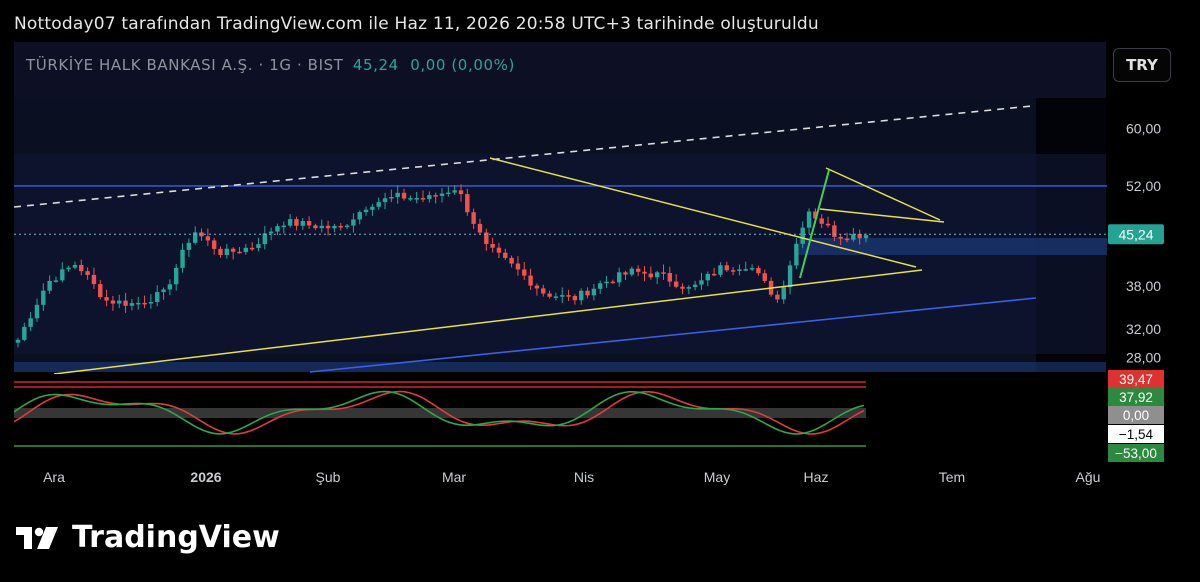 This screenshot has height=582, width=1200. What do you see at coordinates (37, 537) in the screenshot?
I see `tradingview-logo-icon` at bounding box center [37, 537].